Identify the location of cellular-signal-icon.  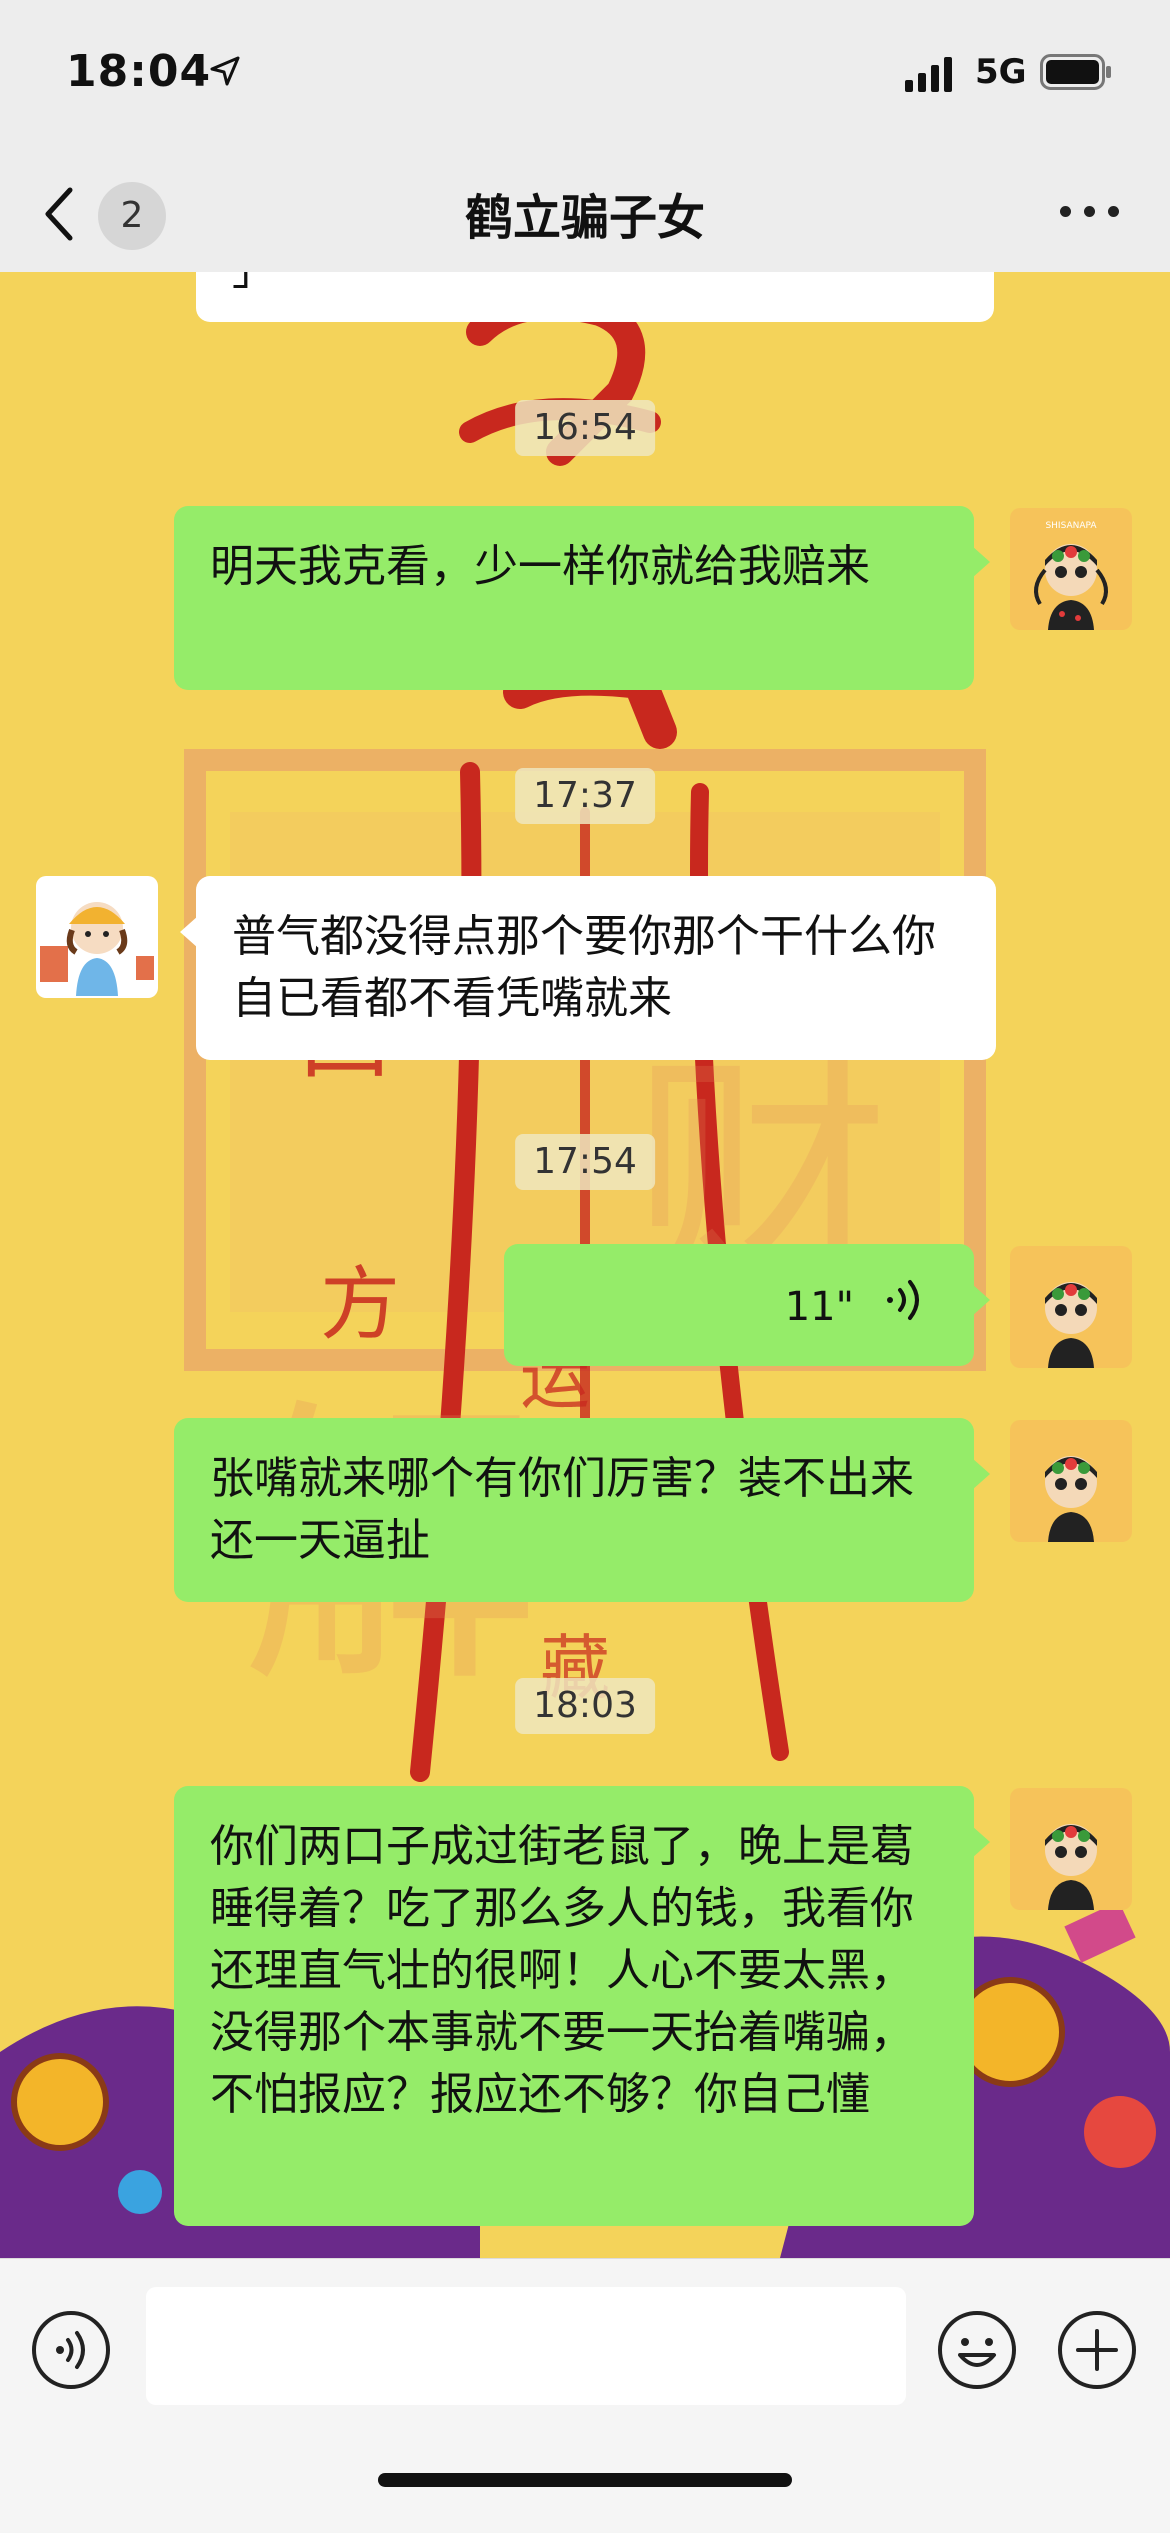
(928, 74).